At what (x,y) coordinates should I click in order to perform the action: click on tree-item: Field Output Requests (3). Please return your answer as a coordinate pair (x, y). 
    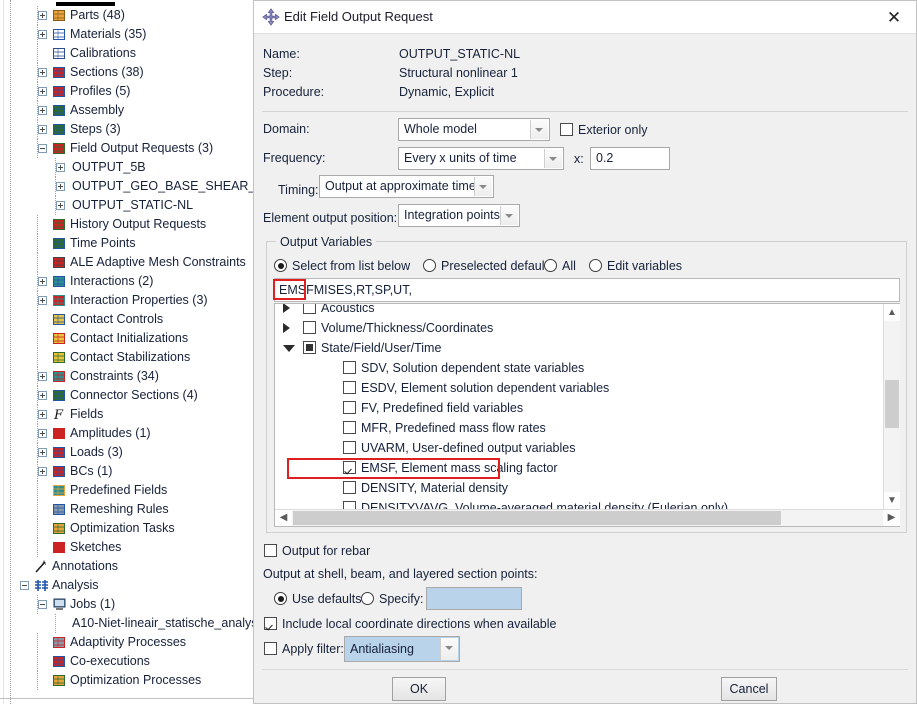
    Looking at the image, I should click on (126, 148).